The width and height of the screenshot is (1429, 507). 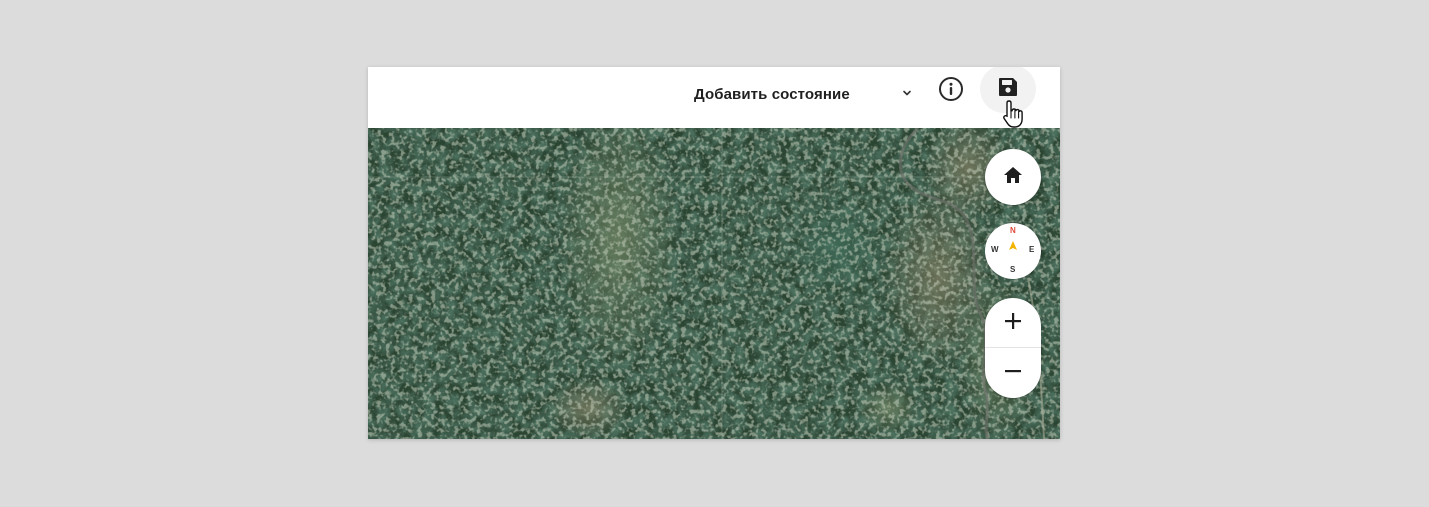 What do you see at coordinates (1032, 249) in the screenshot?
I see `compass-east-label: E` at bounding box center [1032, 249].